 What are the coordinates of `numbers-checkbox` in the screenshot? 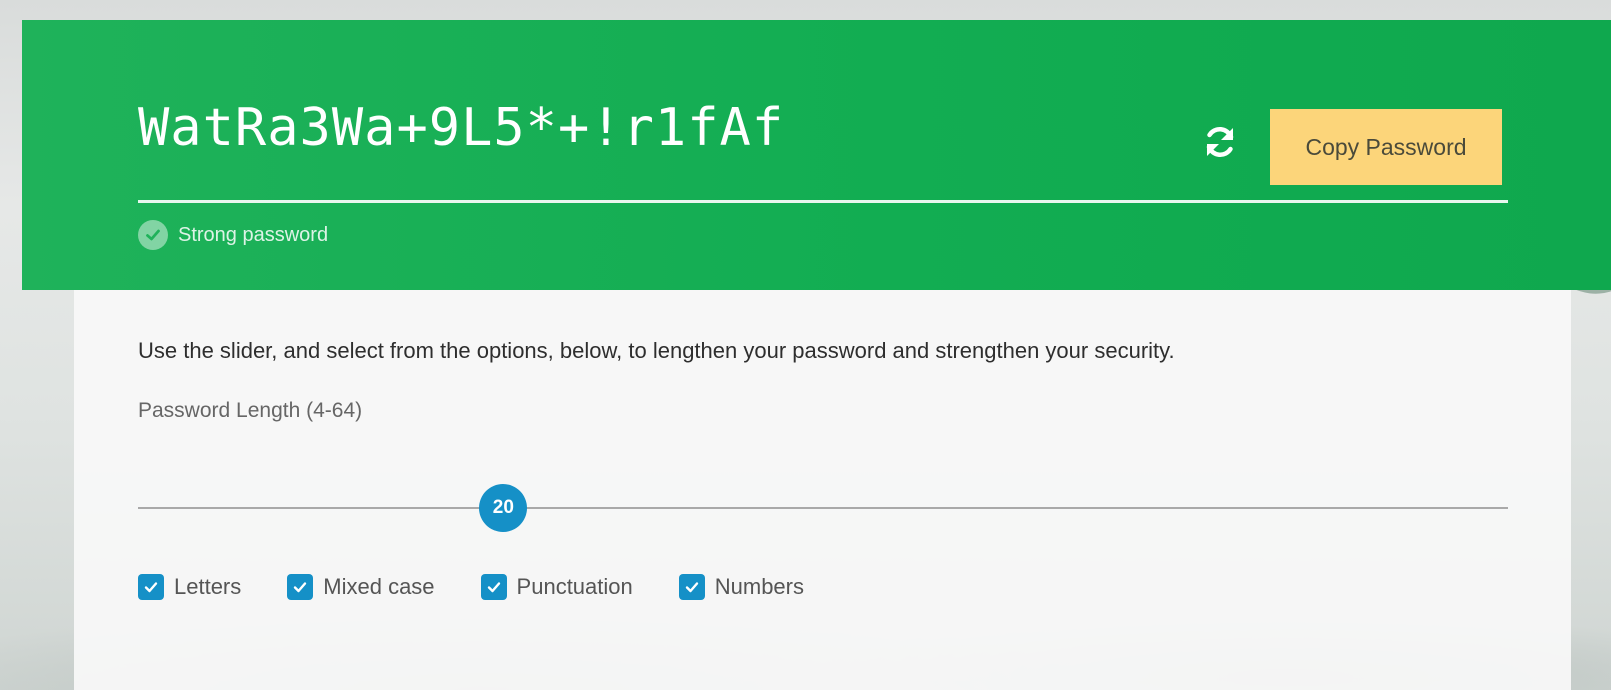 It's located at (691, 587).